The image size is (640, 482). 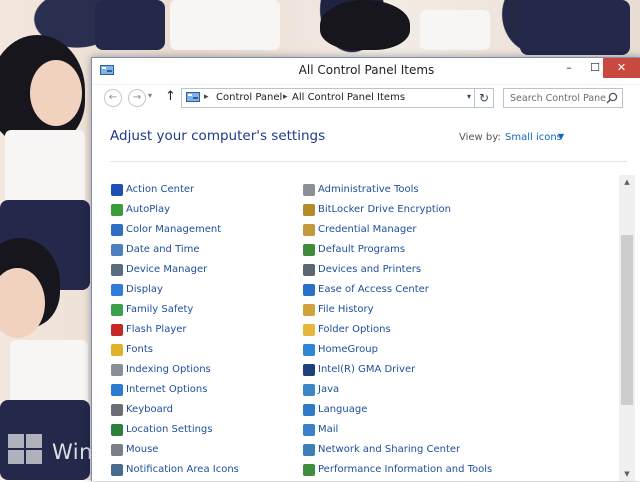 I want to click on fonts-icon, so click(x=117, y=350).